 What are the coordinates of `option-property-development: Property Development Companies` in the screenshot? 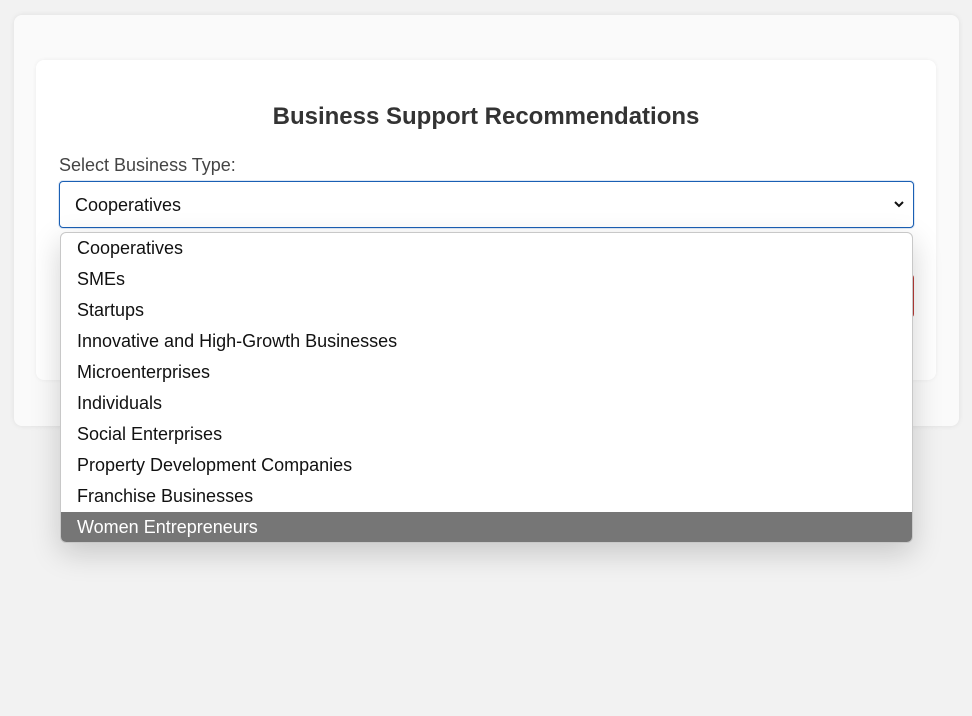 It's located at (486, 465).